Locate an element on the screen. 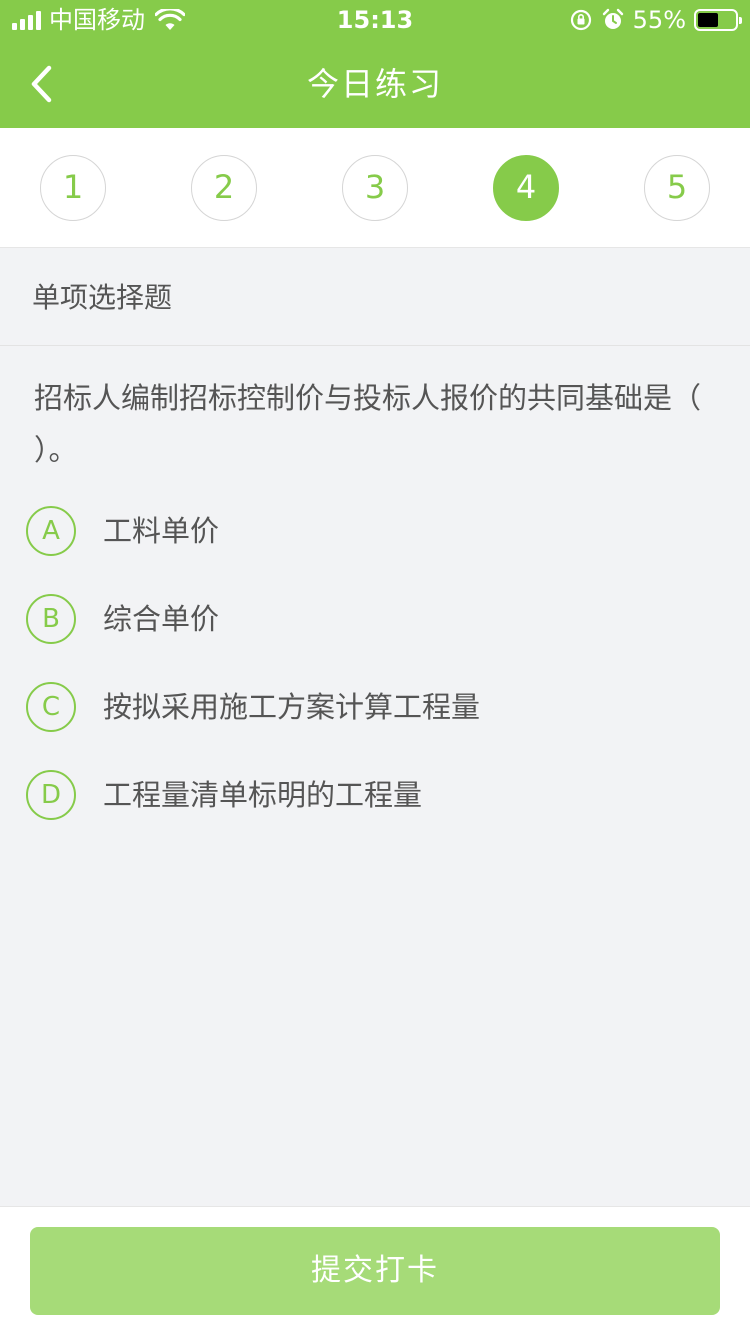  option-c-letter: C is located at coordinates (51, 707).